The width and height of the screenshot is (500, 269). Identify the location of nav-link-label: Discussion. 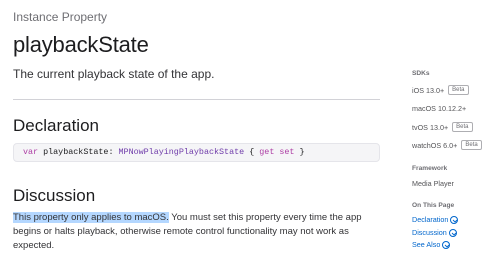
(429, 232).